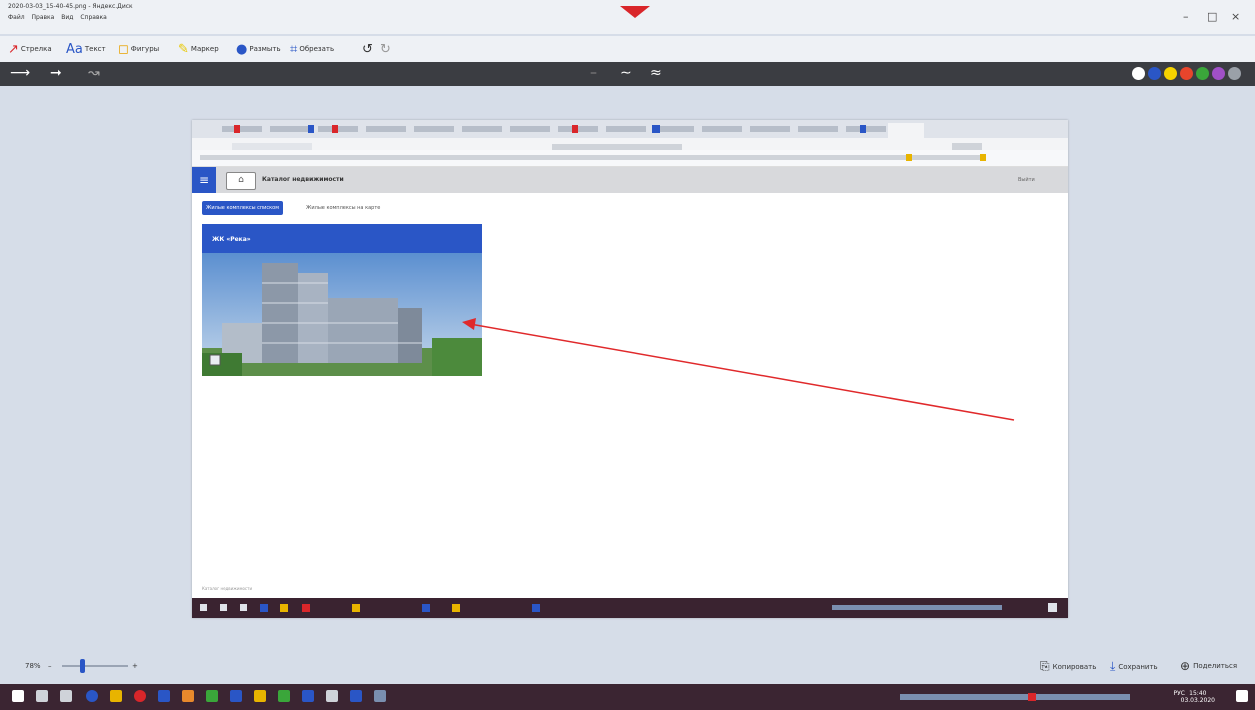 This screenshot has height=710, width=1255. Describe the element at coordinates (1197, 700) in the screenshot. I see `clock-date: 03.03.2020` at that location.